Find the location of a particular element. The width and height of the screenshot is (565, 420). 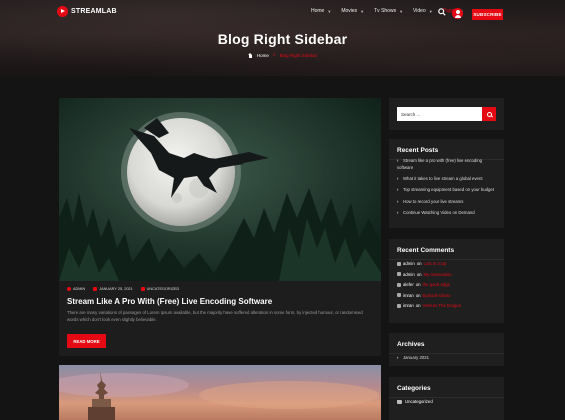

calendar-icon is located at coordinates (95, 289).